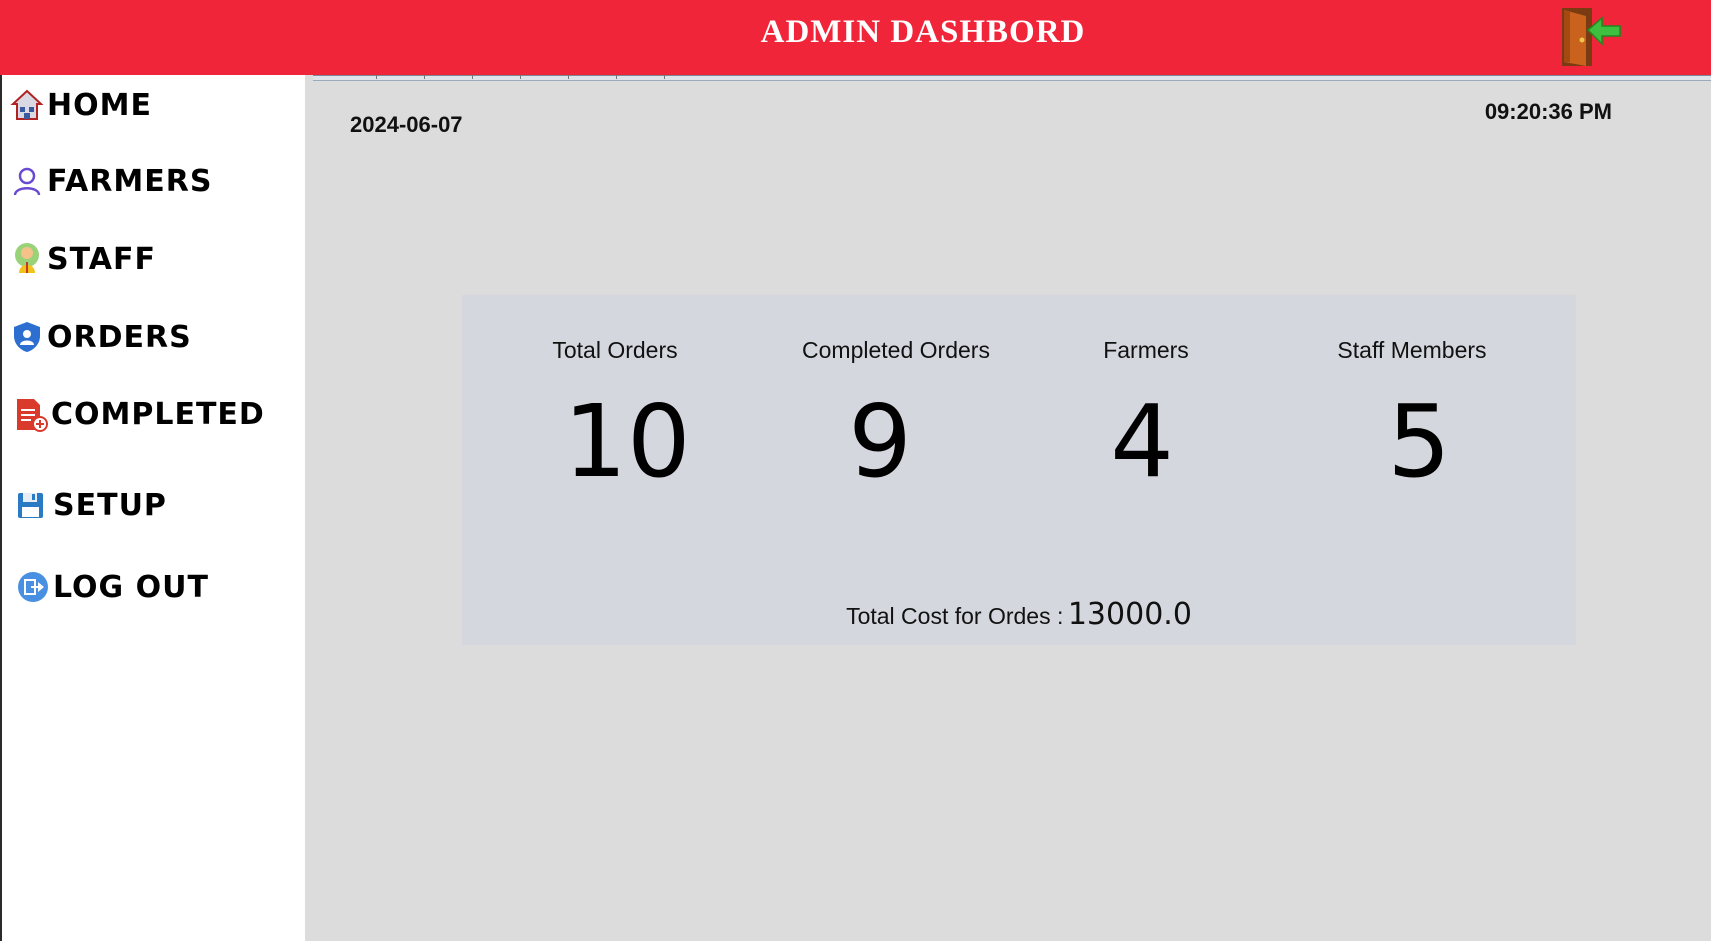 The width and height of the screenshot is (1711, 941). Describe the element at coordinates (1129, 614) in the screenshot. I see `total-cost-value: 13000.0` at that location.